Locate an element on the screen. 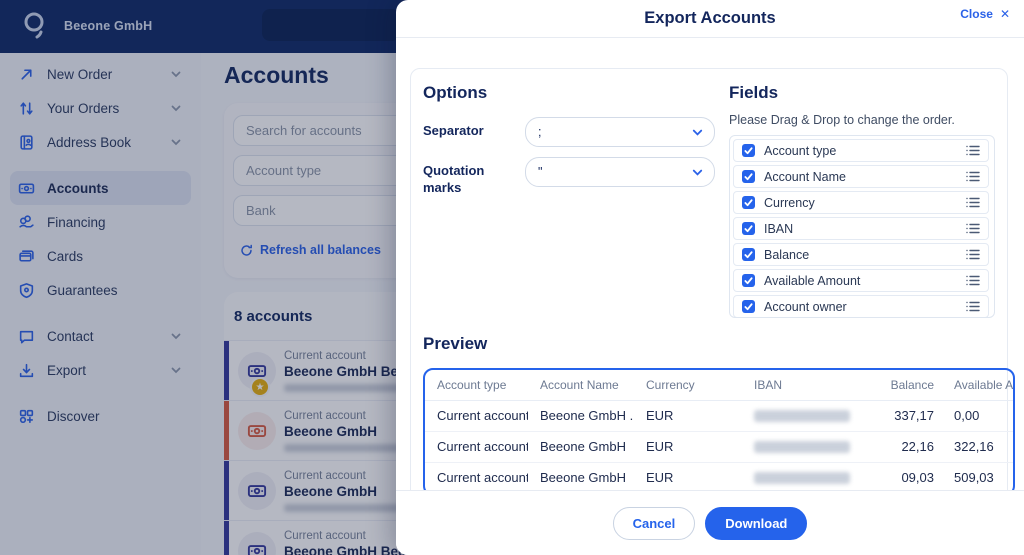  quotation-marks-value: " is located at coordinates (540, 172).